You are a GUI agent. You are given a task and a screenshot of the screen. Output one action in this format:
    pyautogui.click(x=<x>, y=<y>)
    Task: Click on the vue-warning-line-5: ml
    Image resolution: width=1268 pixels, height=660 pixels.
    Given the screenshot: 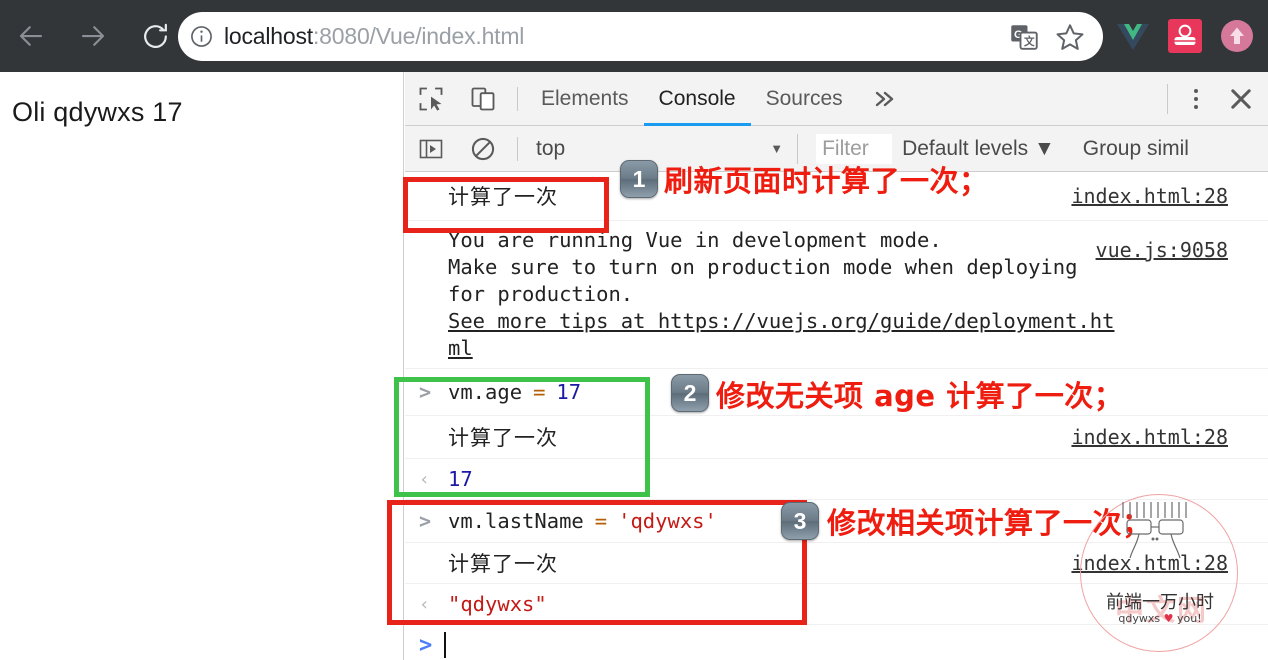 What is the action you would take?
    pyautogui.click(x=858, y=348)
    